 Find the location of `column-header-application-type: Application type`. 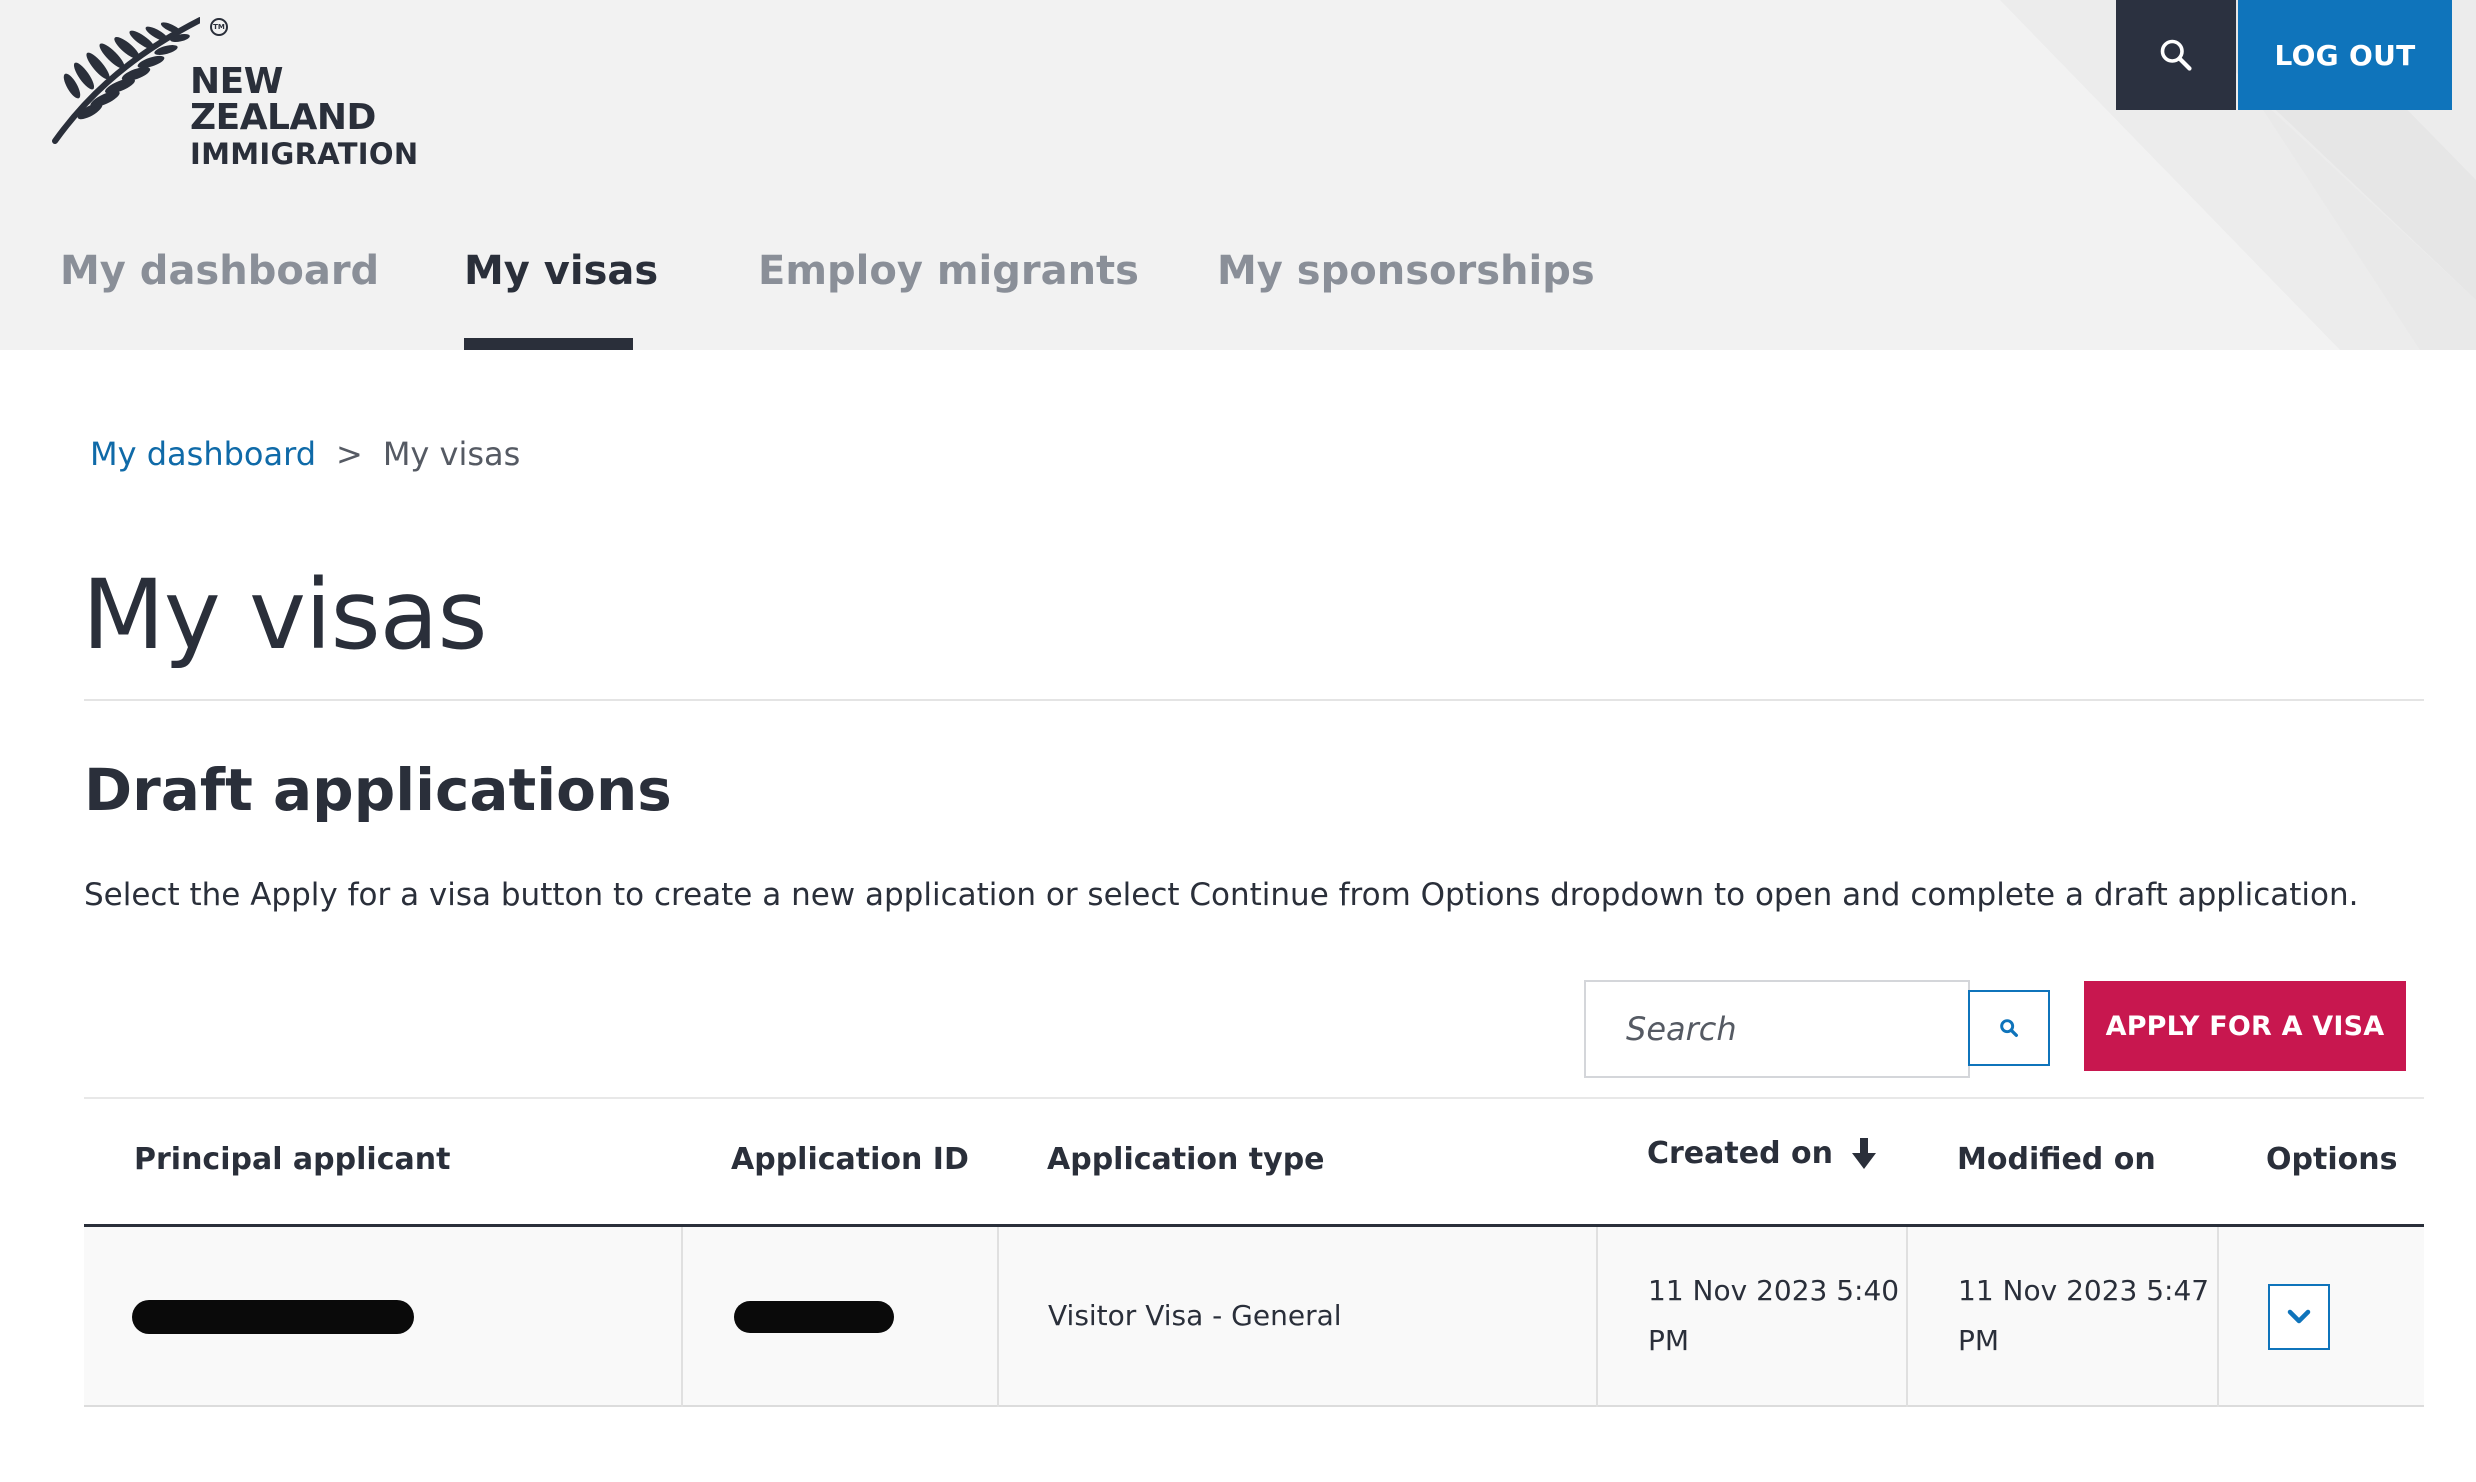

column-header-application-type: Application type is located at coordinates (1186, 1159).